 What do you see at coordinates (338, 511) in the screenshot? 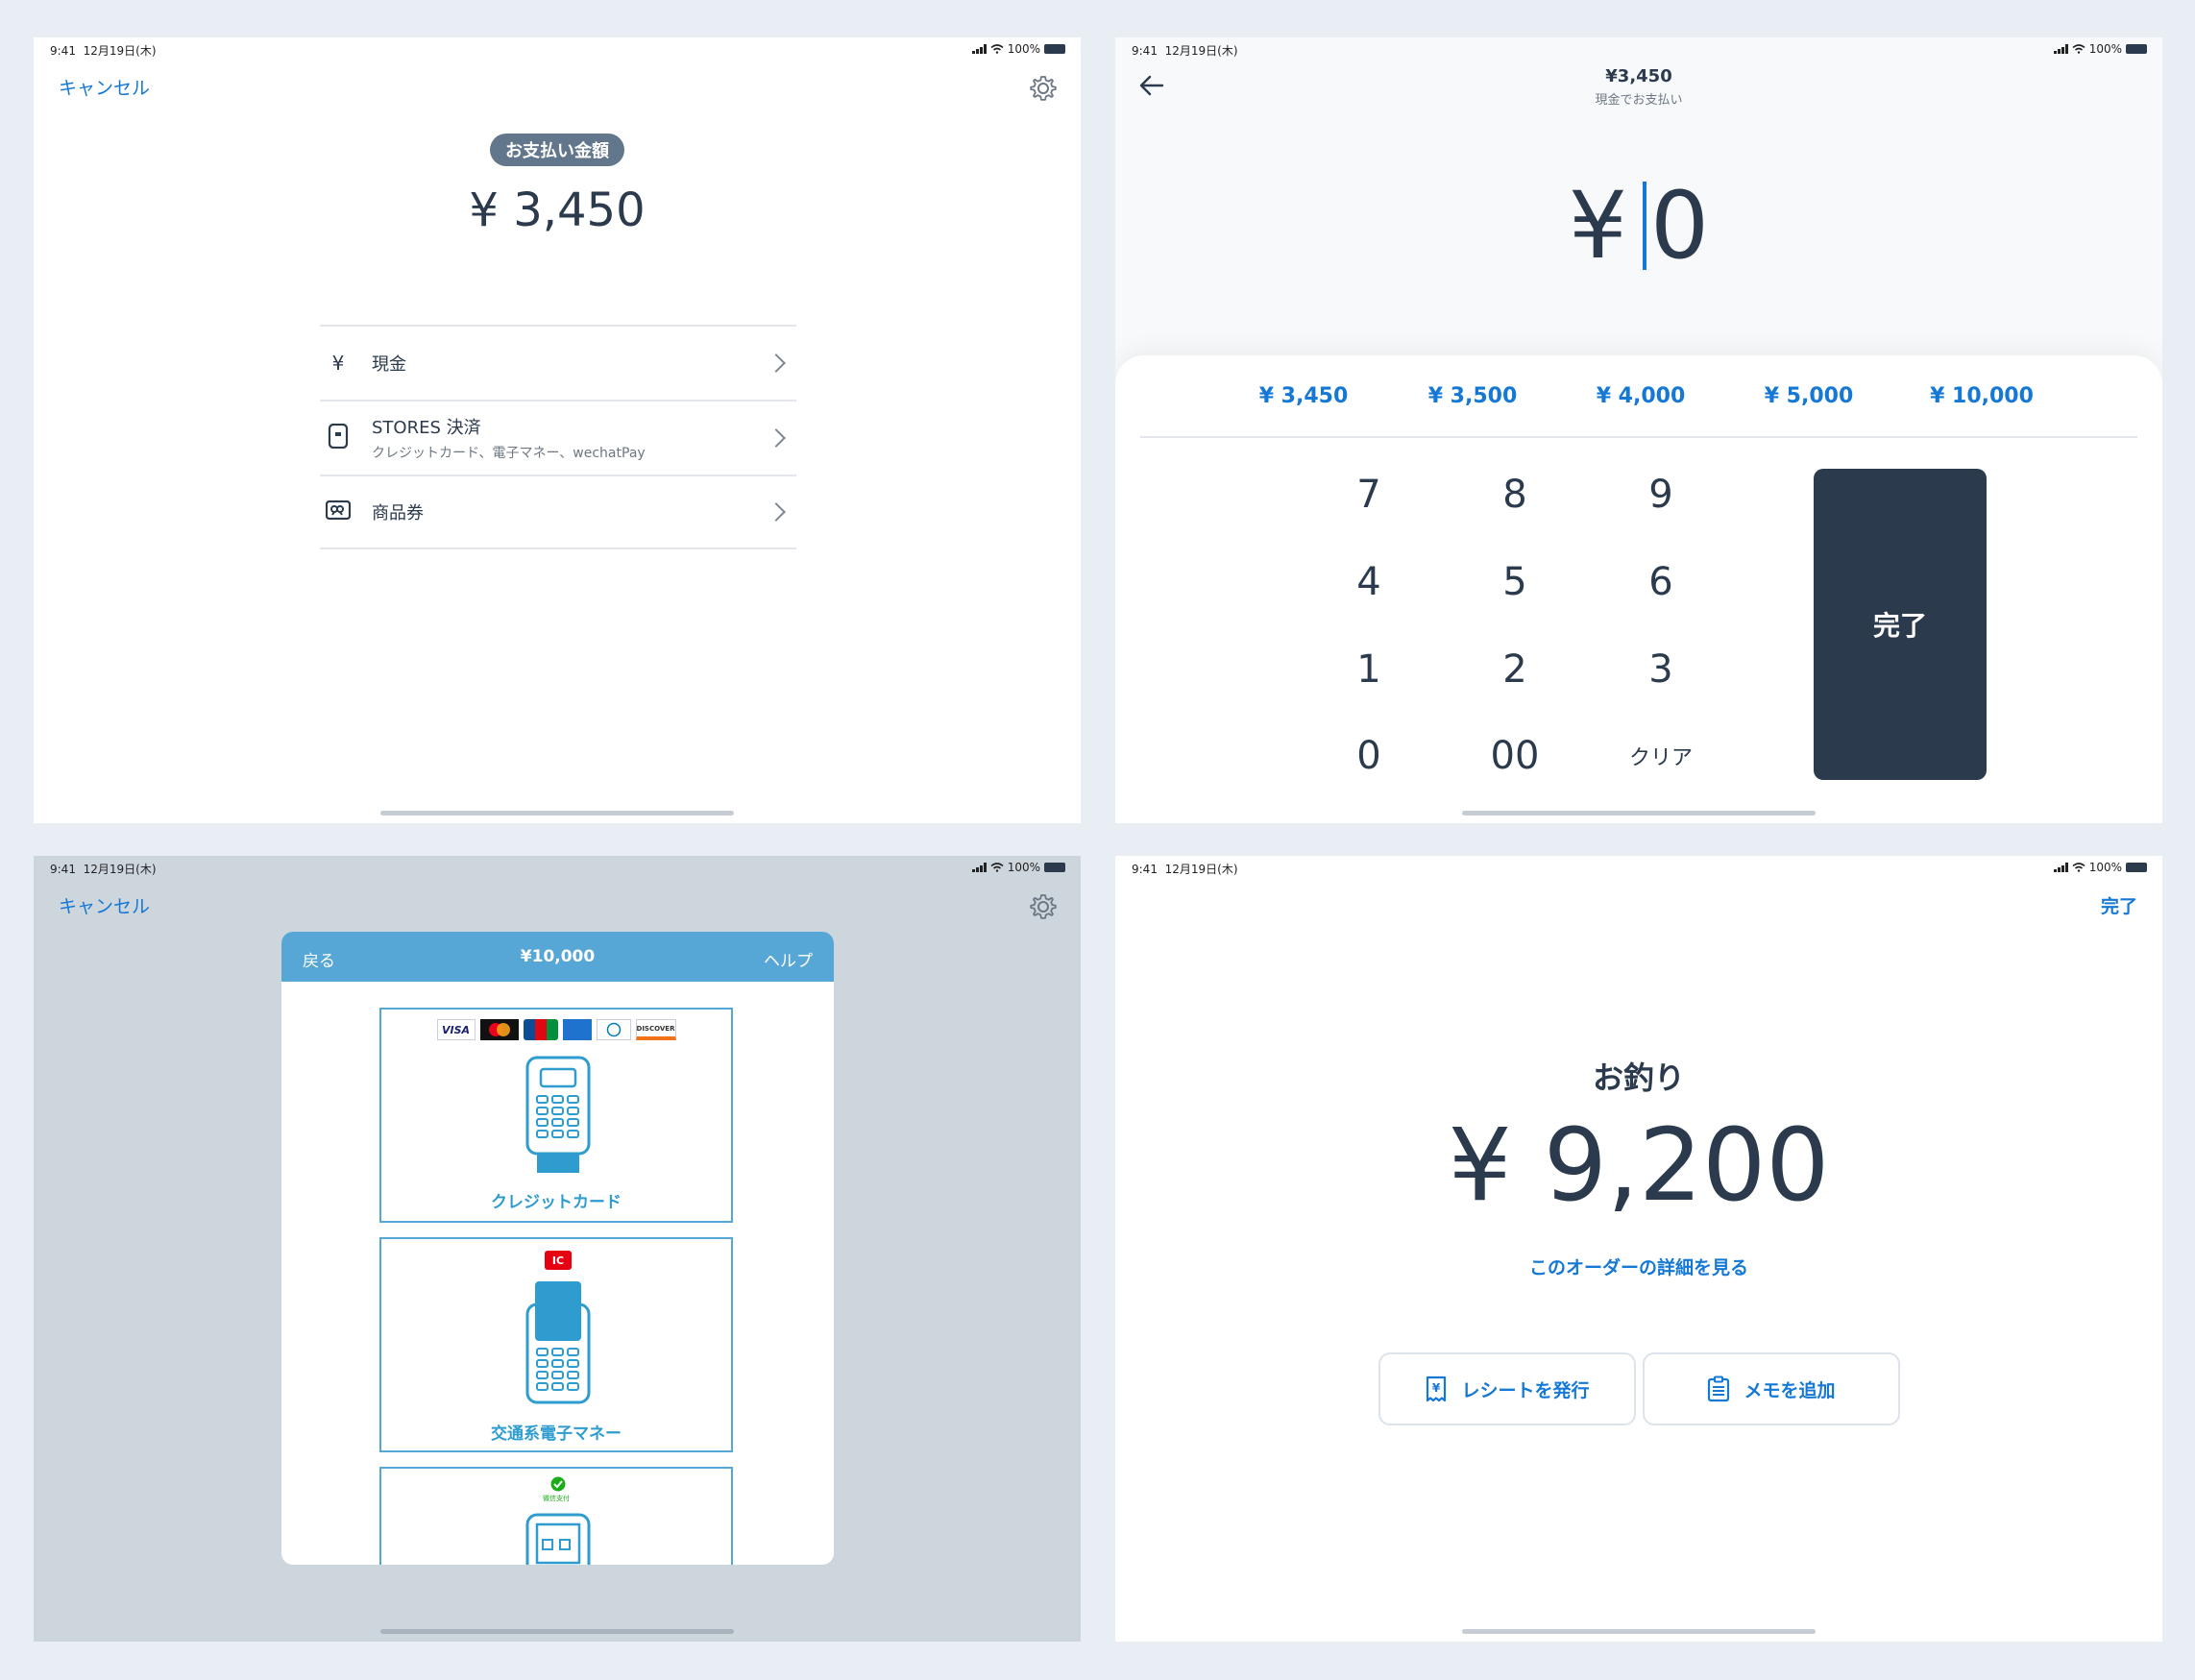
I see `voucher-icon` at bounding box center [338, 511].